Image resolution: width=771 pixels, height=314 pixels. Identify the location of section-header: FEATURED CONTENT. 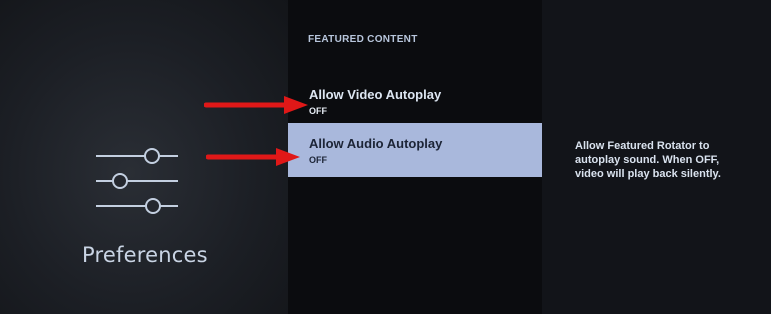
(363, 39).